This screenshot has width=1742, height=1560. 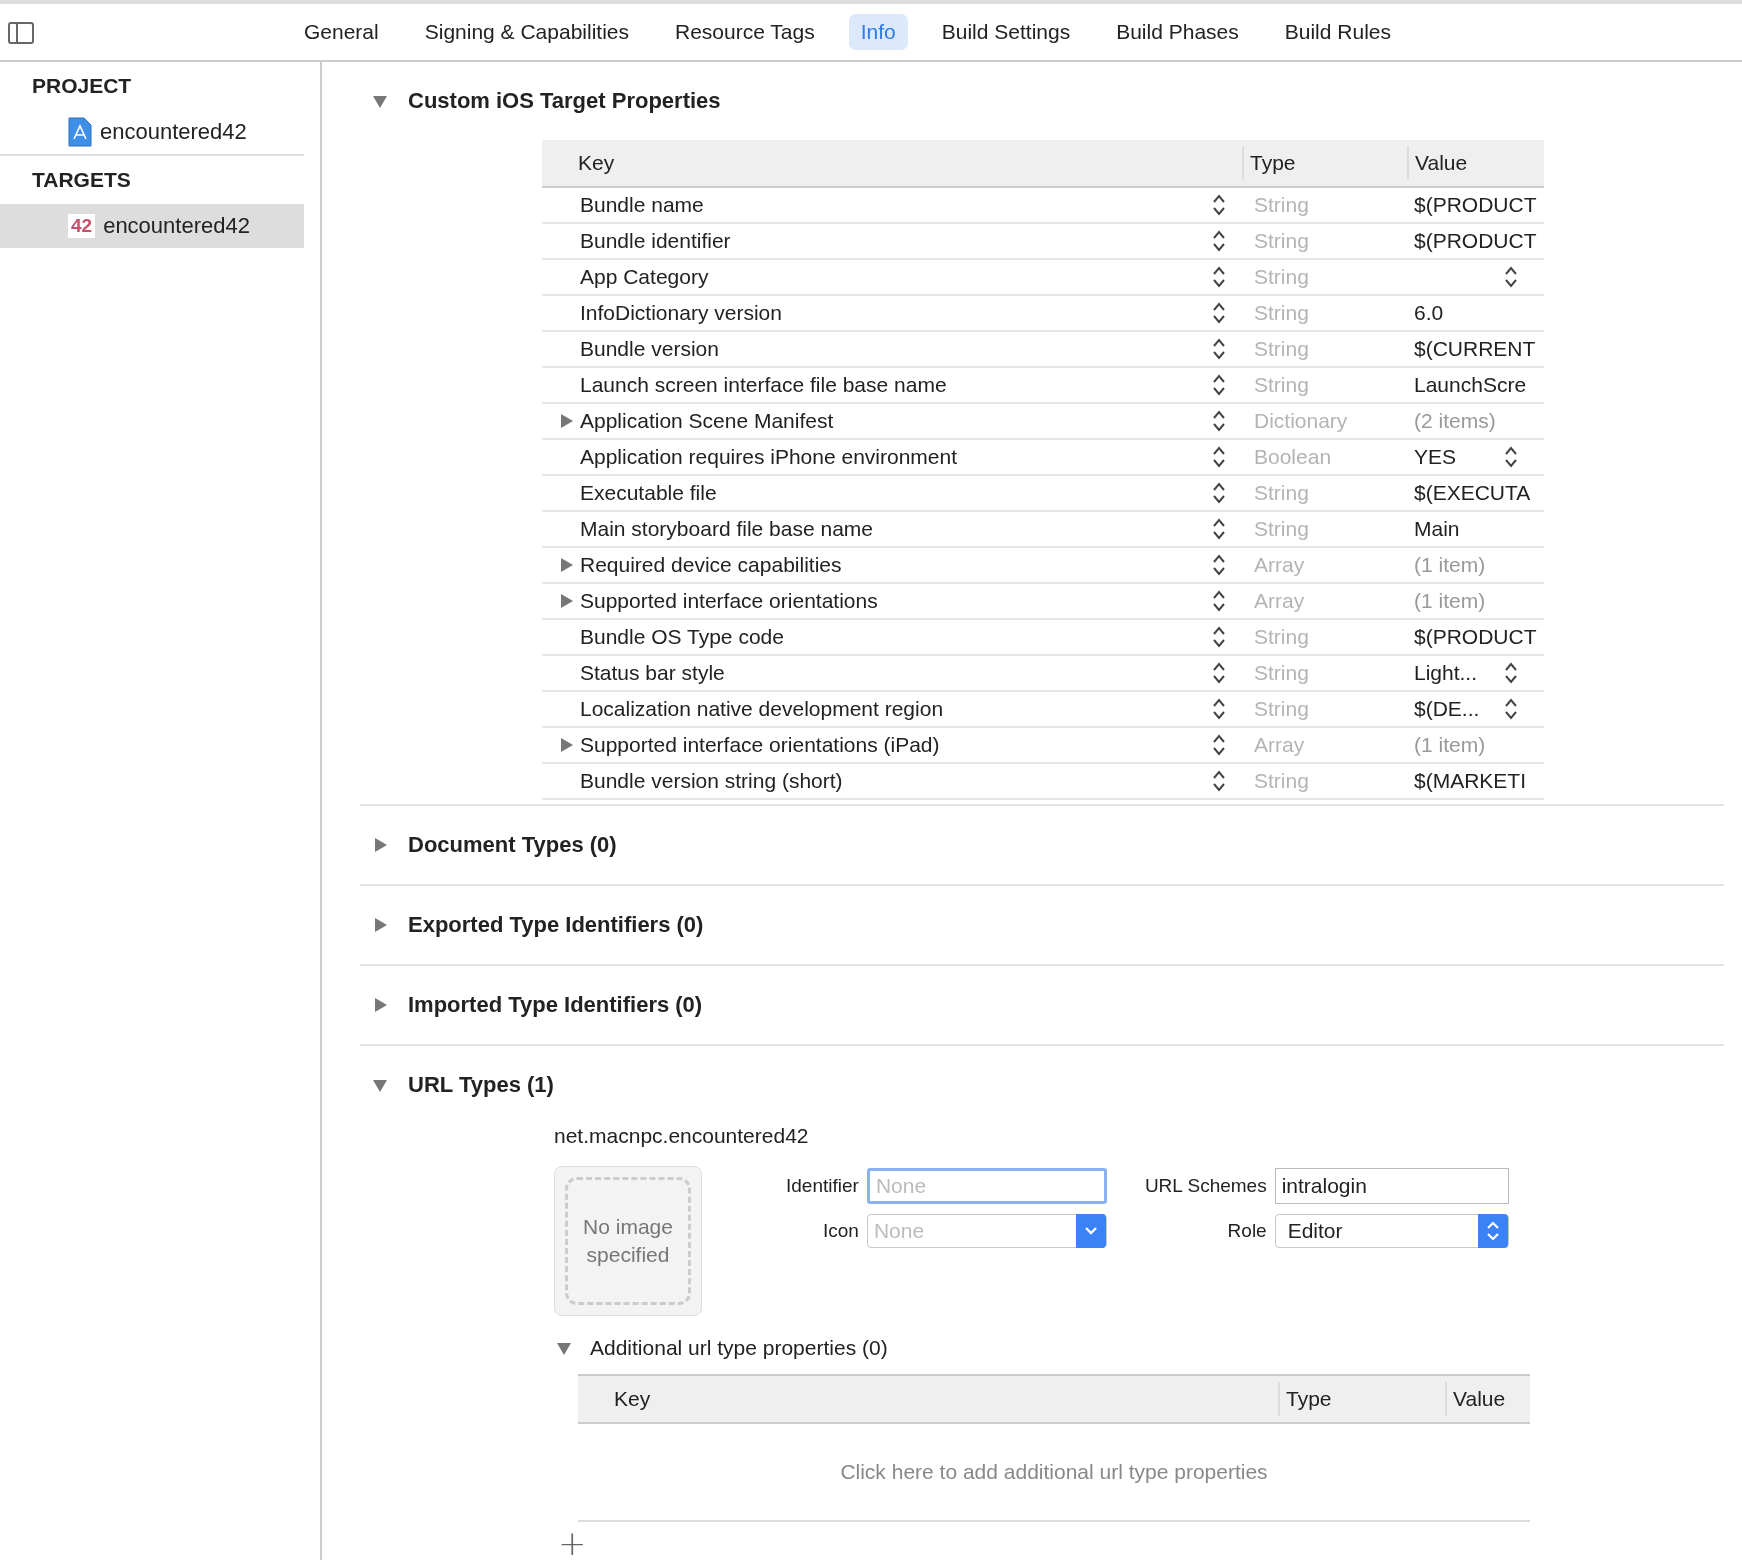 What do you see at coordinates (512, 845) in the screenshot?
I see `section-title: Document Types (0)` at bounding box center [512, 845].